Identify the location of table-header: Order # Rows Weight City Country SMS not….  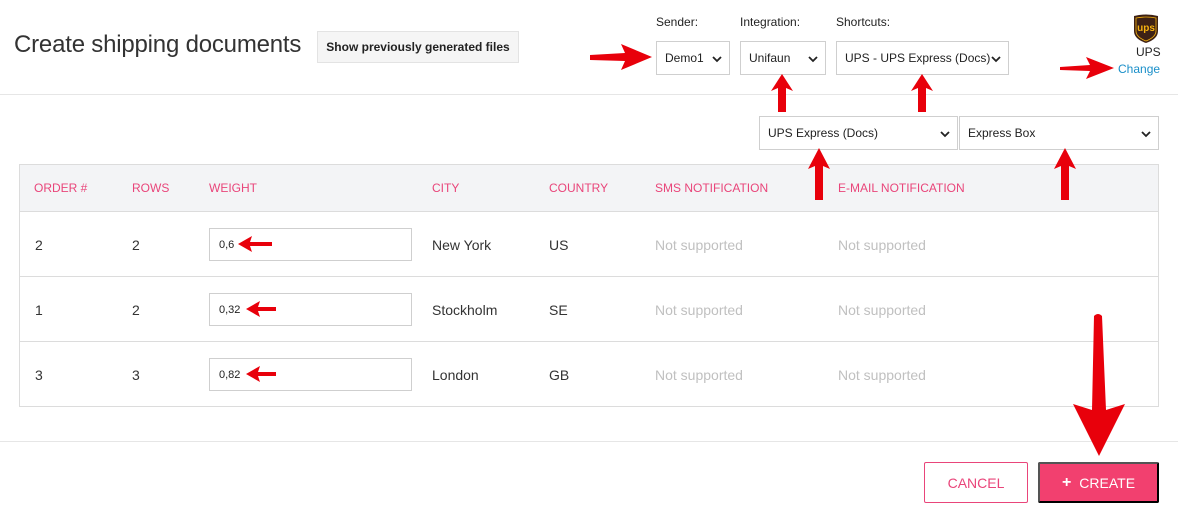
(589, 188).